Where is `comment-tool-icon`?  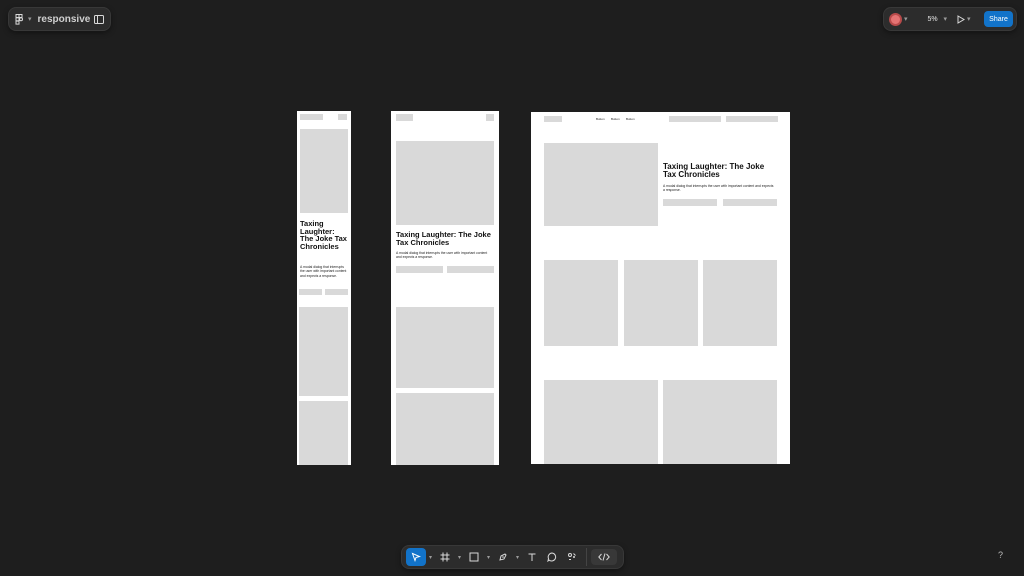 comment-tool-icon is located at coordinates (552, 557).